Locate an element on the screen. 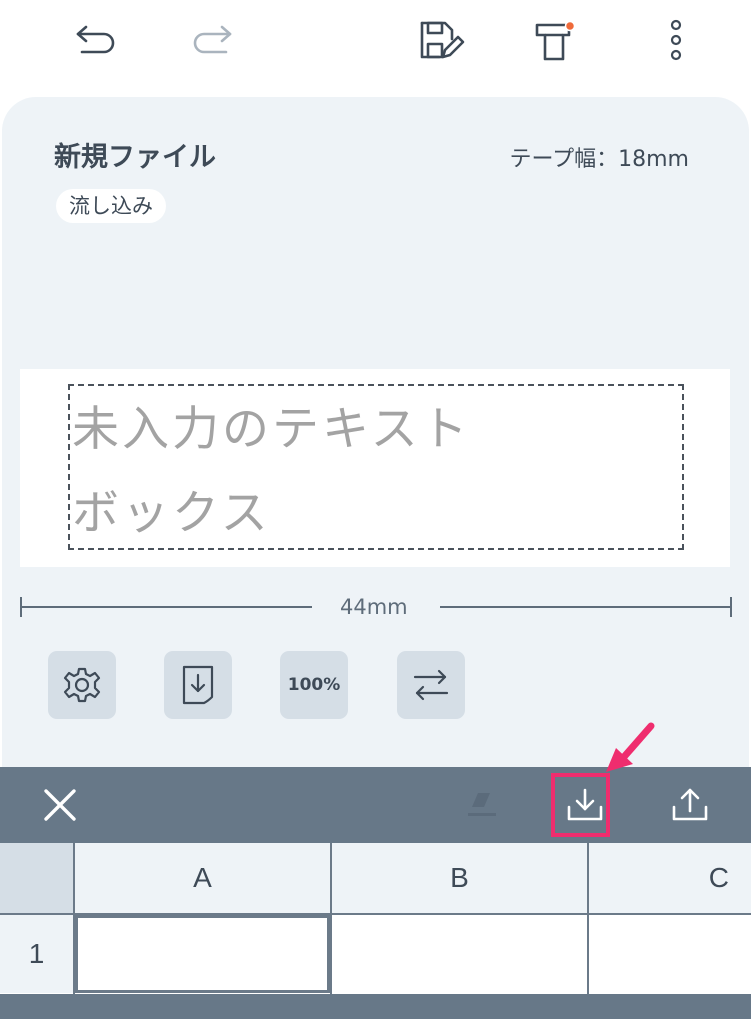 This screenshot has width=751, height=1019. text-box-line-2: ボックス is located at coordinates (171, 513).